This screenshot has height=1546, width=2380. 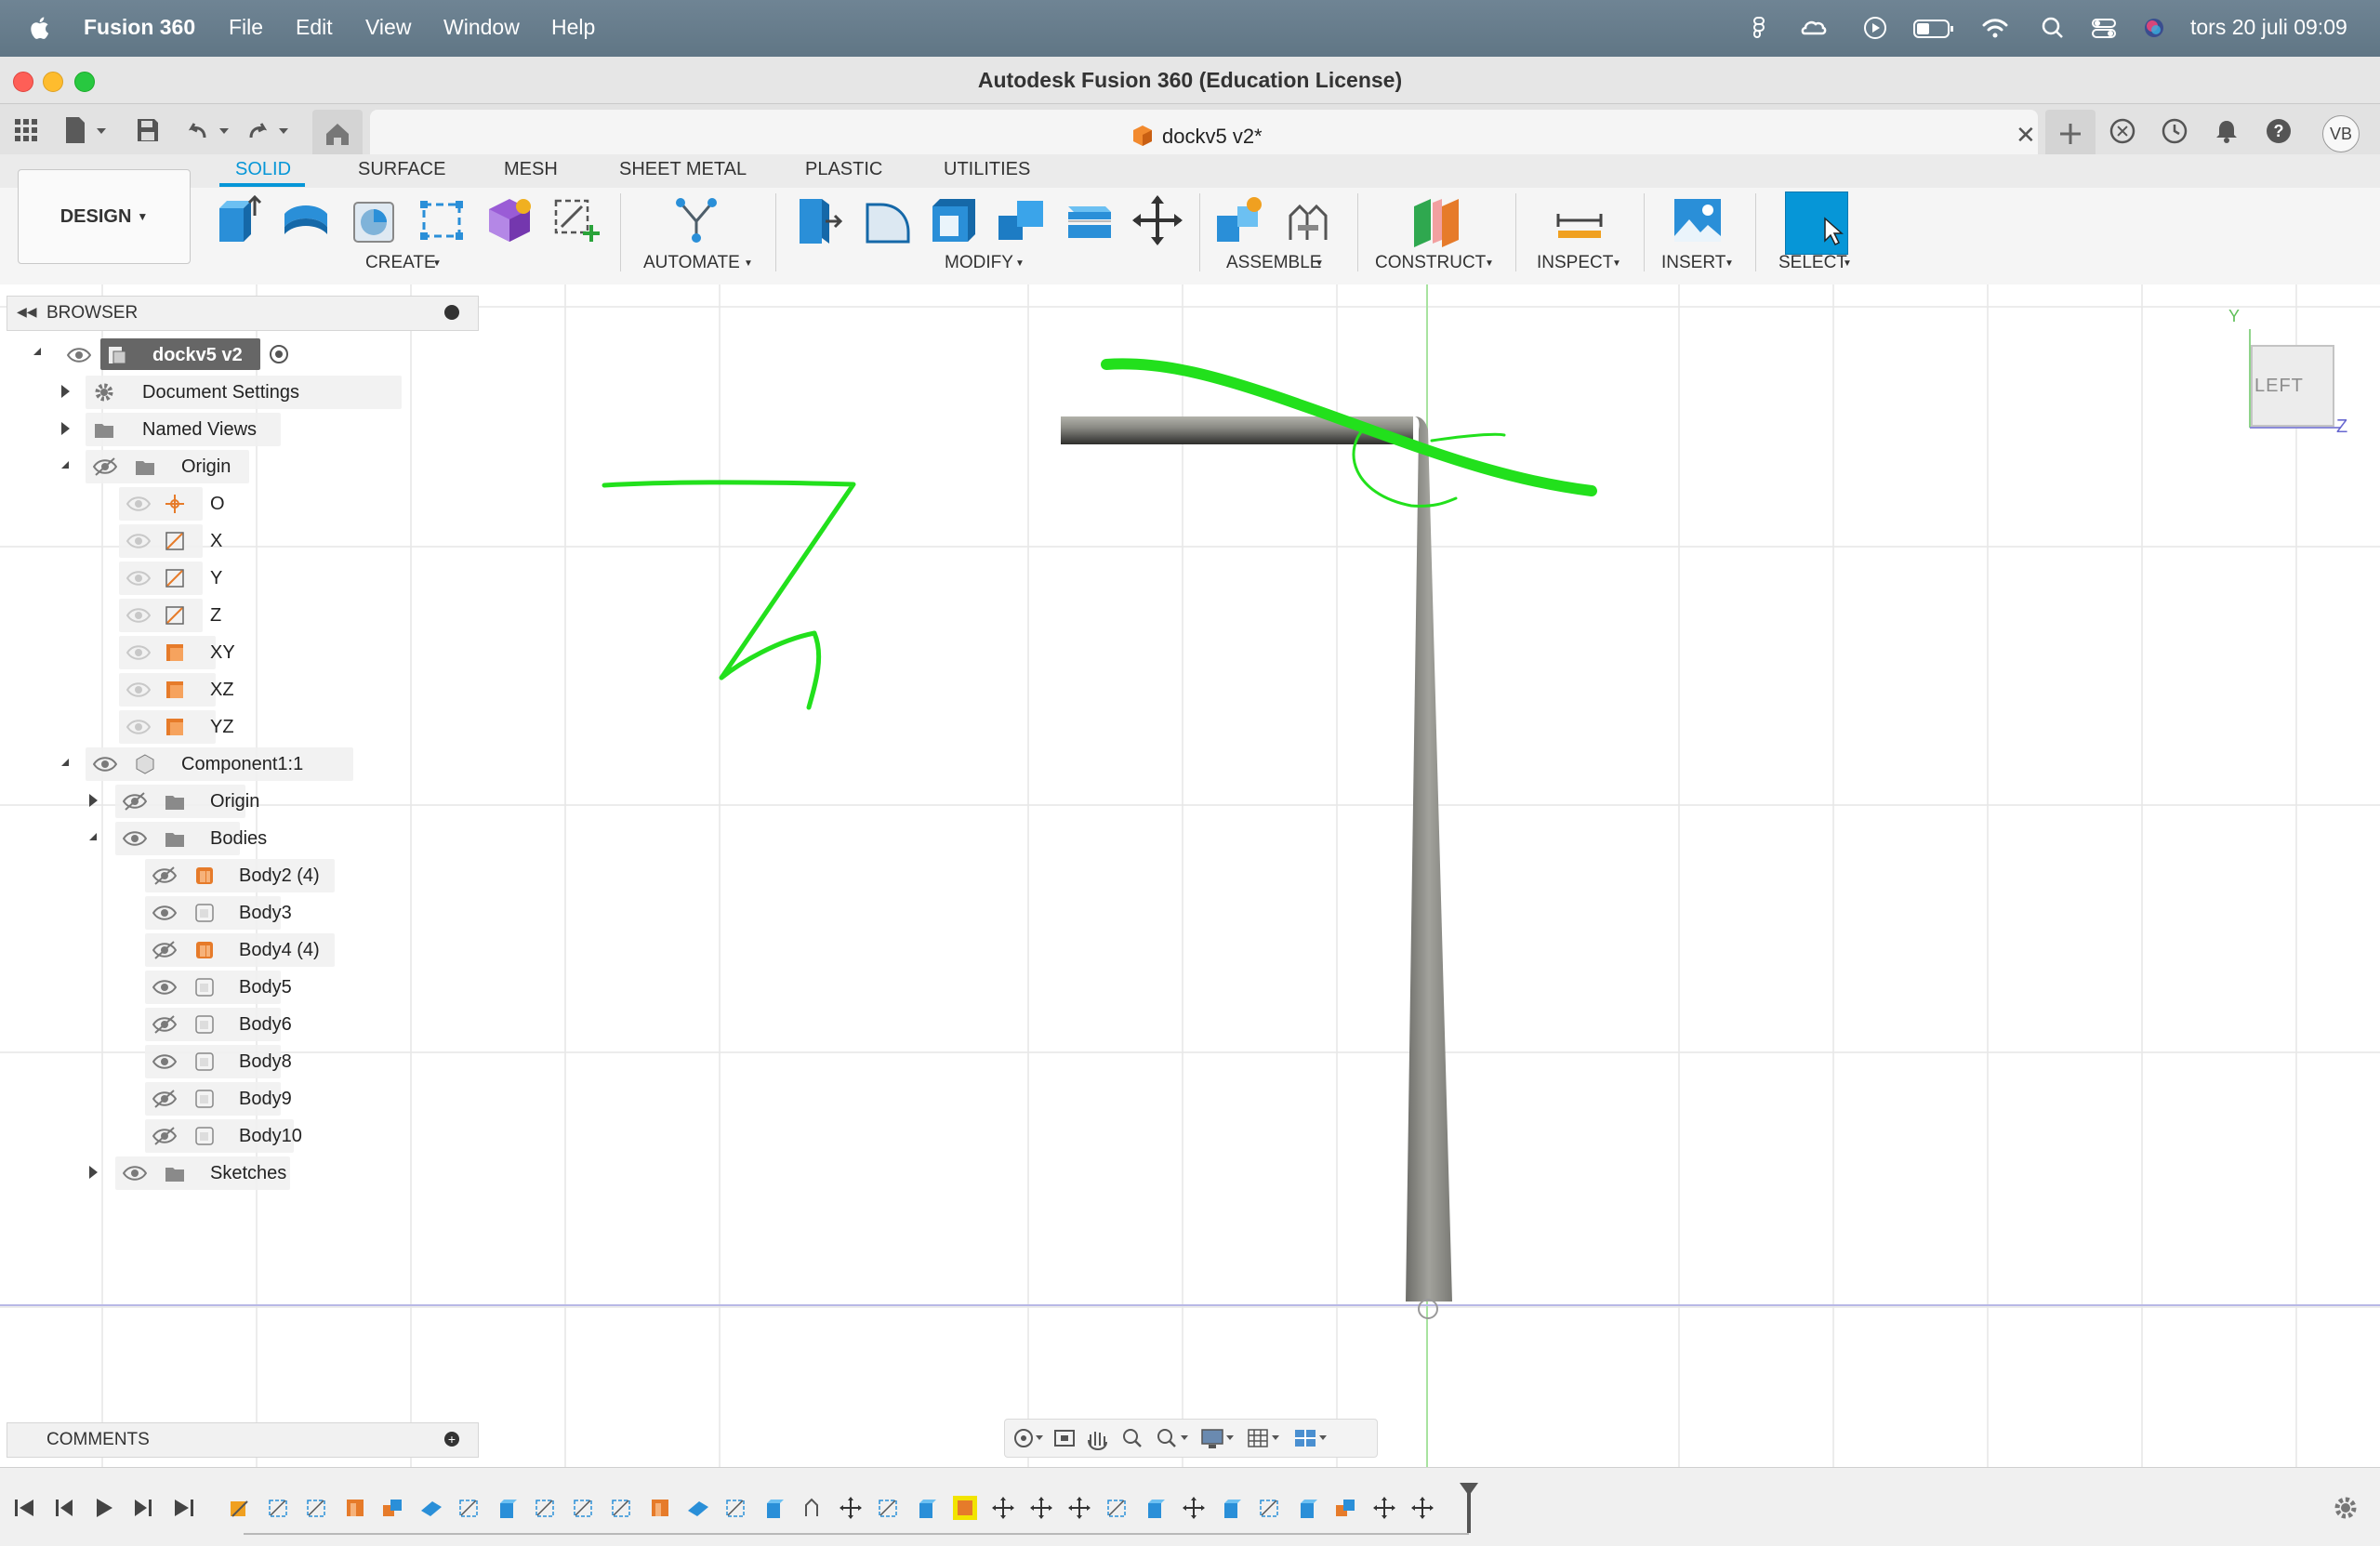 I want to click on group-create: CREATE, so click(x=400, y=263).